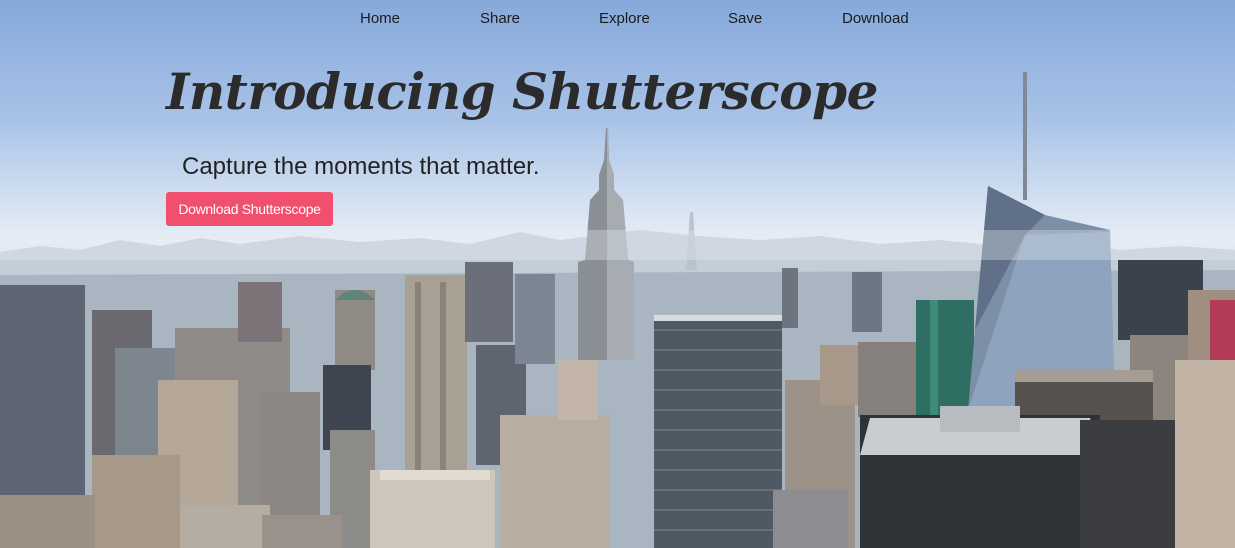 This screenshot has width=1235, height=548. Describe the element at coordinates (249, 209) in the screenshot. I see `download-shutterscope-button: Download Shutterscope` at that location.